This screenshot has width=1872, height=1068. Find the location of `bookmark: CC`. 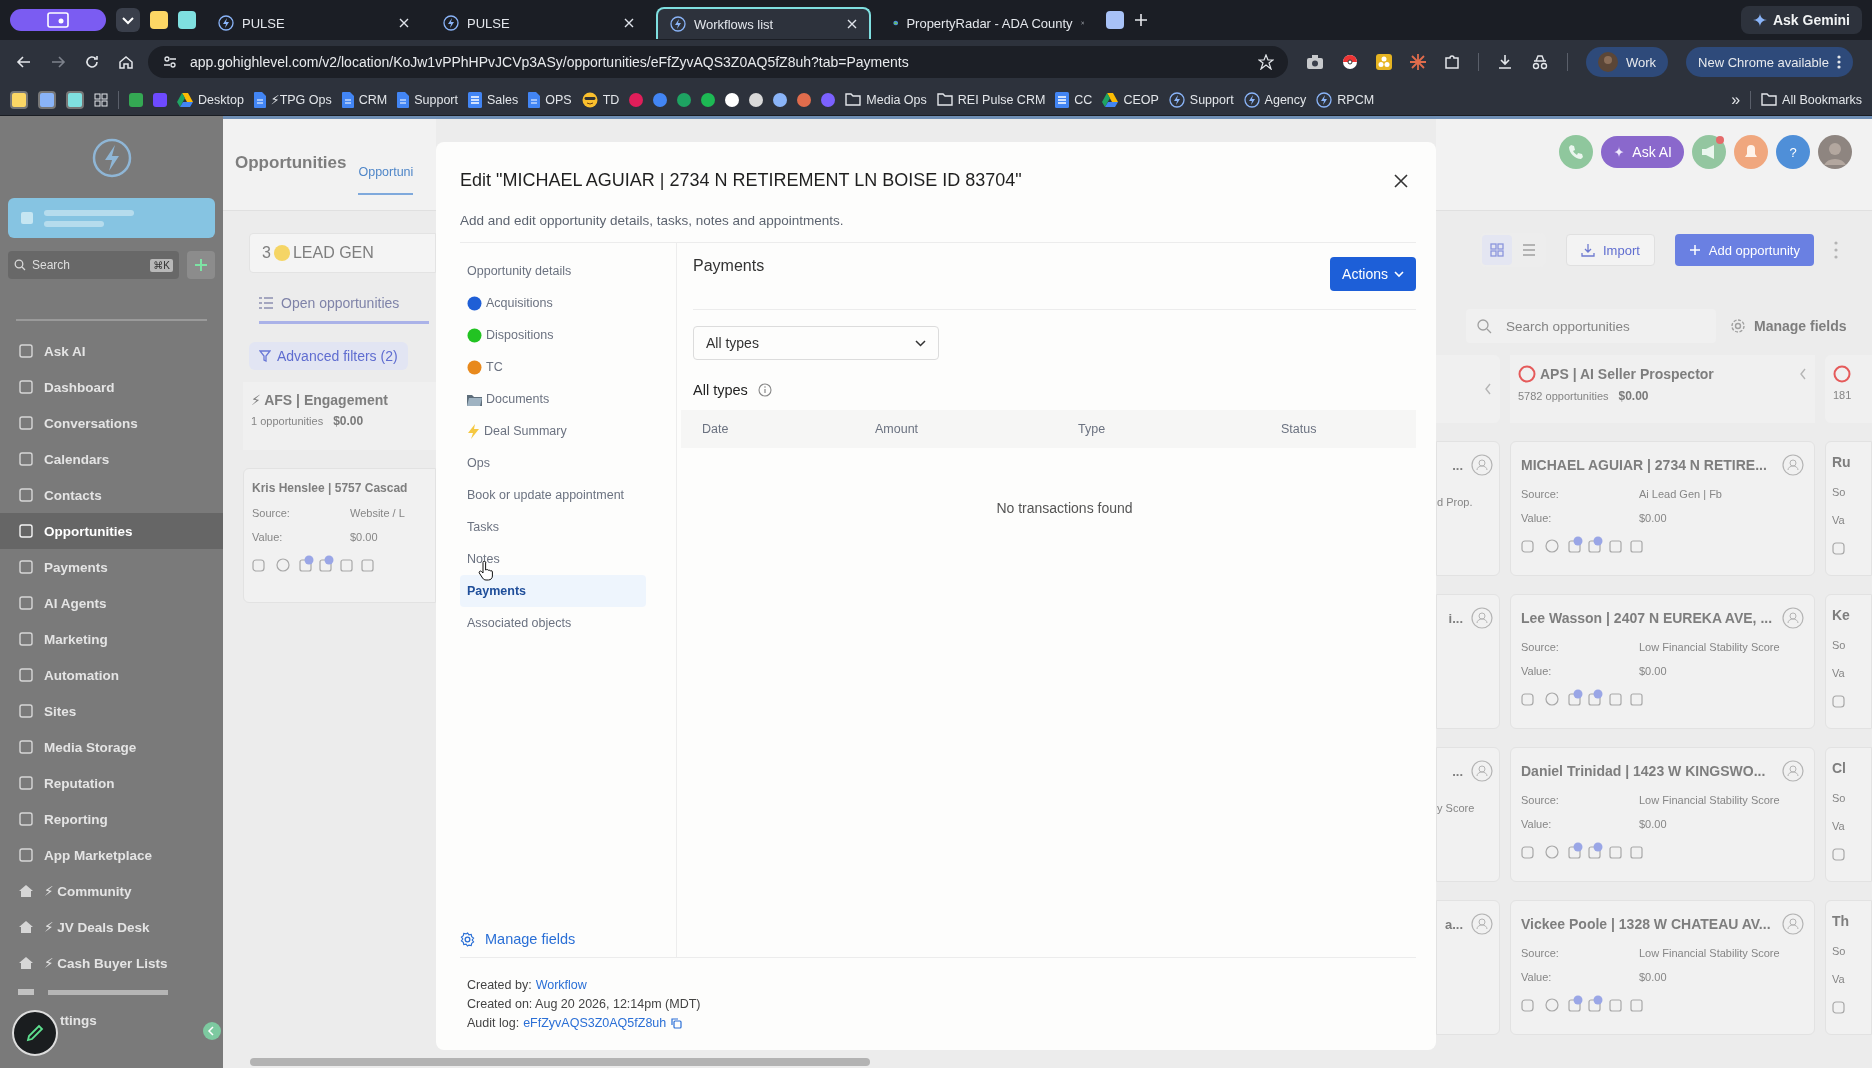

bookmark: CC is located at coordinates (1074, 99).